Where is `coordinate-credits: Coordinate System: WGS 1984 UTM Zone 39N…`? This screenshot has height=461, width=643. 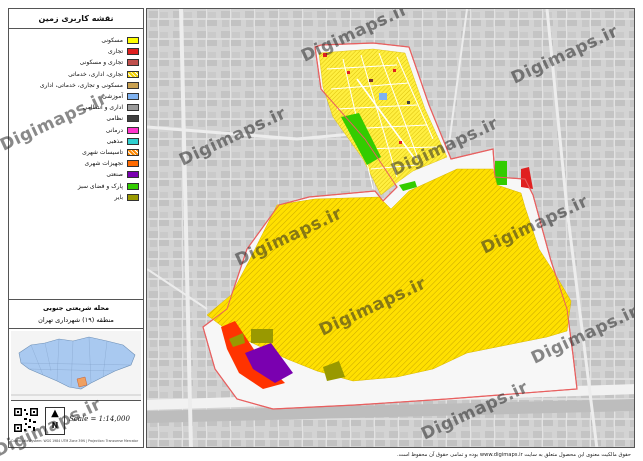 coordinate-credits: Coordinate System: WGS 1984 UTM Zone 39N… is located at coordinates (75, 441).